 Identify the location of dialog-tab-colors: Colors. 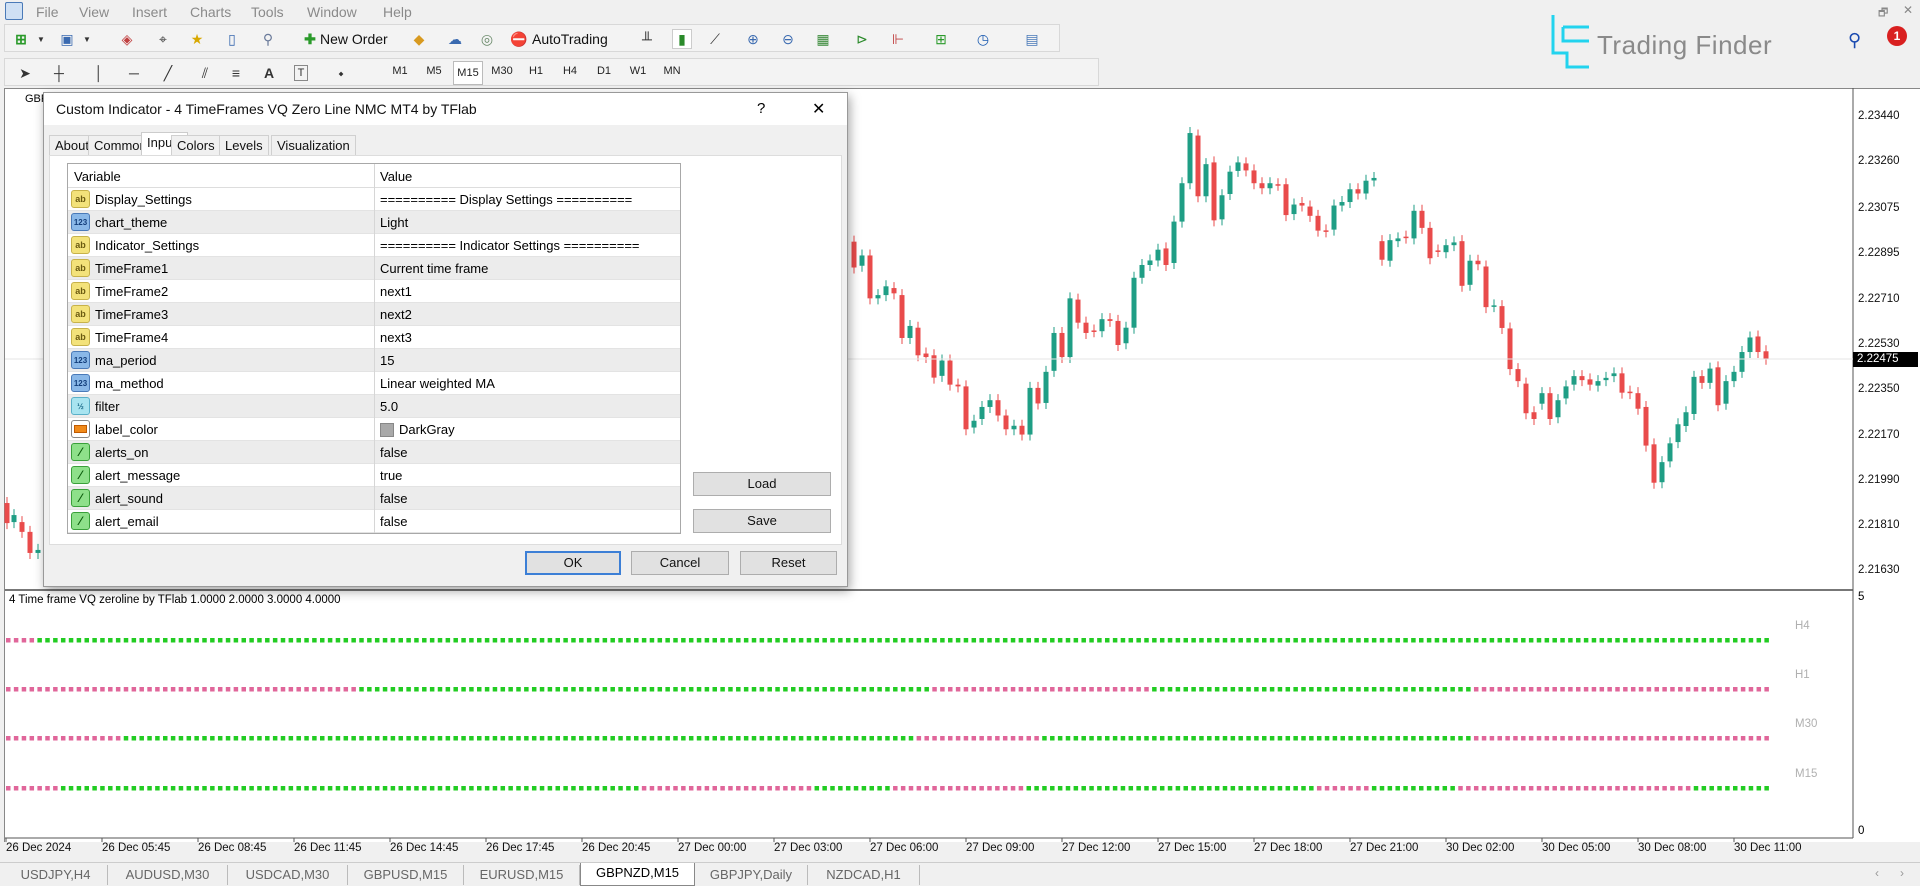
(196, 145).